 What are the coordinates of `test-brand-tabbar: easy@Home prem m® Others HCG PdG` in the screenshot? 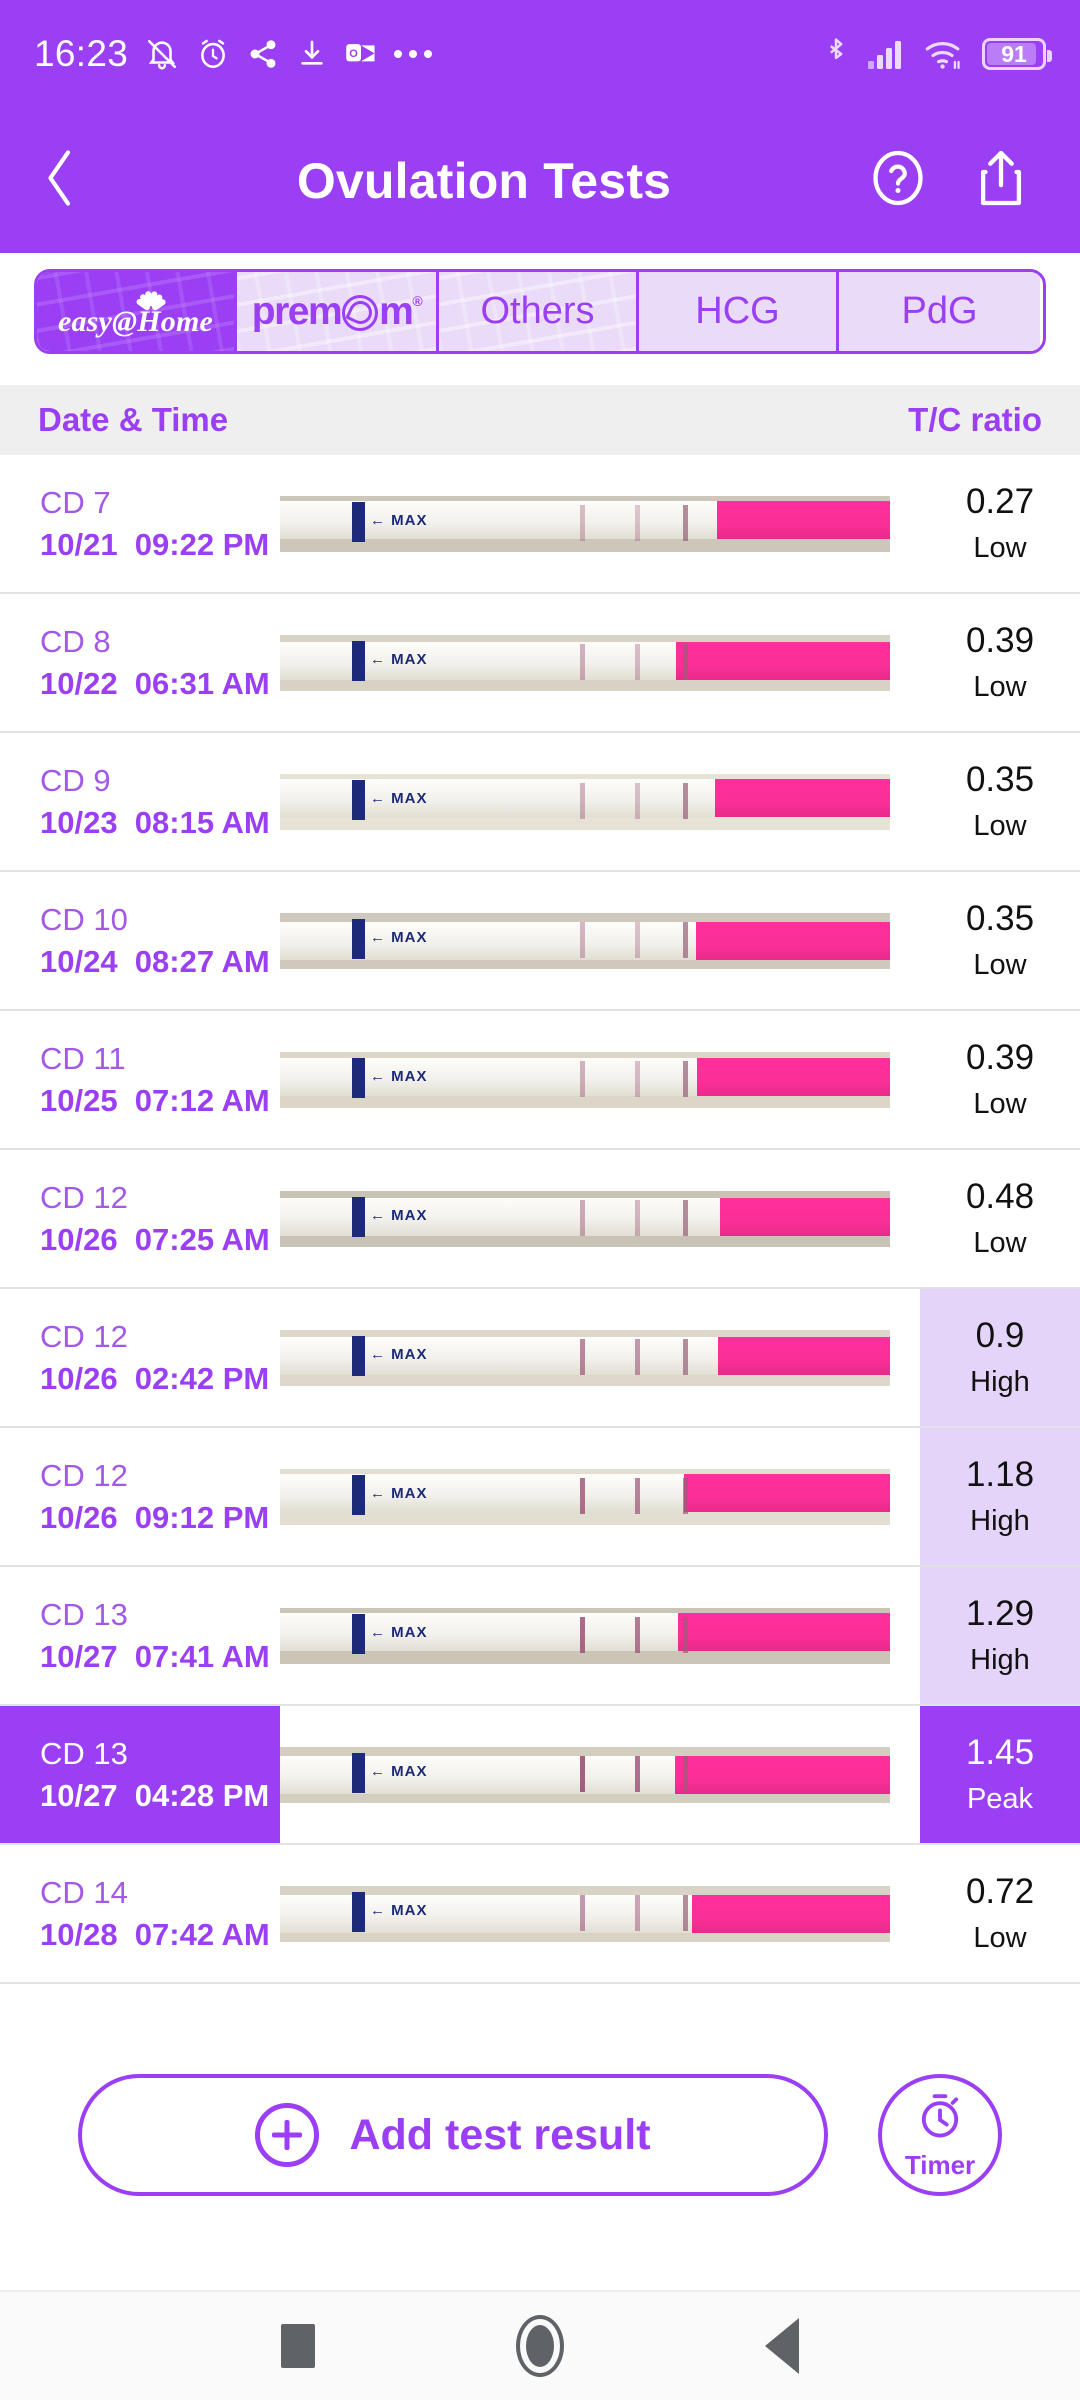 It's located at (540, 311).